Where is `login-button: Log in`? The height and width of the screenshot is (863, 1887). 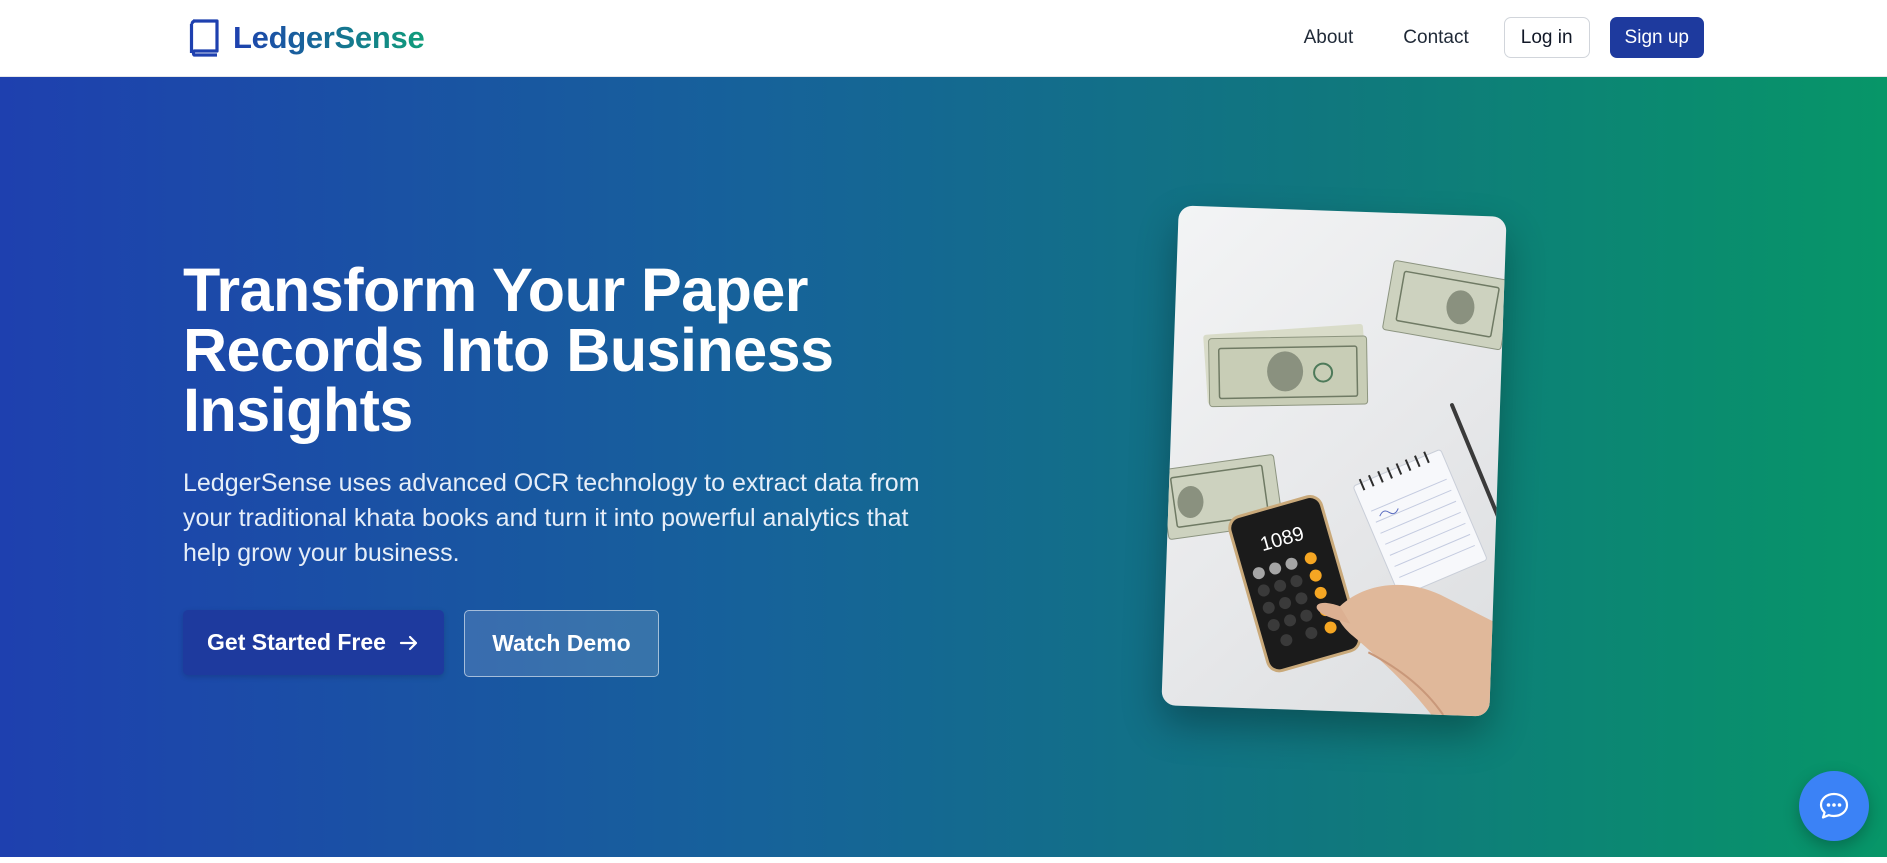 login-button: Log in is located at coordinates (1546, 37).